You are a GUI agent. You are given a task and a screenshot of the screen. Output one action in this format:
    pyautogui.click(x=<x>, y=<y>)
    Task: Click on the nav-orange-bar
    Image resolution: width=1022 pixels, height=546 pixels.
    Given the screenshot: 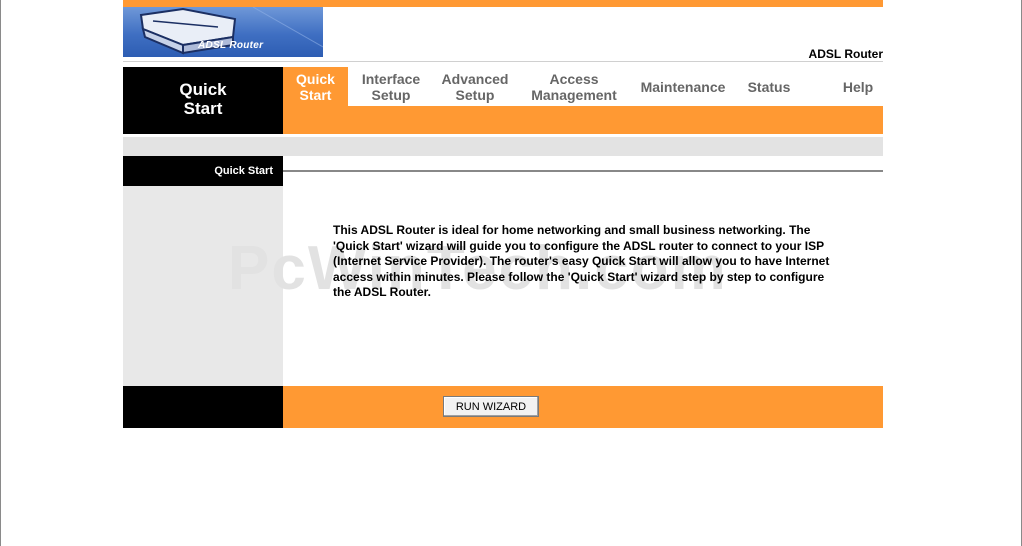 What is the action you would take?
    pyautogui.click(x=583, y=120)
    